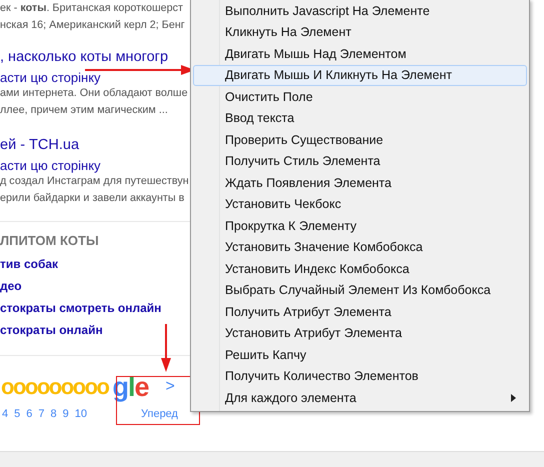  Describe the element at coordinates (92, 198) in the screenshot. I see `result-snippet: ерили байдарки и завели аккаунты в` at that location.